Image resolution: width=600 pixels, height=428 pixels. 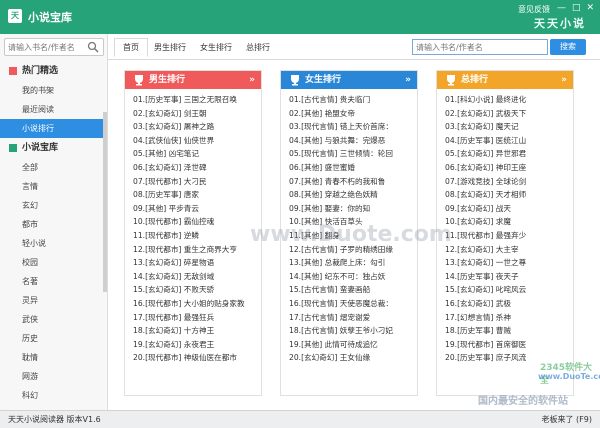 What do you see at coordinates (52, 243) in the screenshot?
I see `sidebar-item-light-novel: 轻小说` at bounding box center [52, 243].